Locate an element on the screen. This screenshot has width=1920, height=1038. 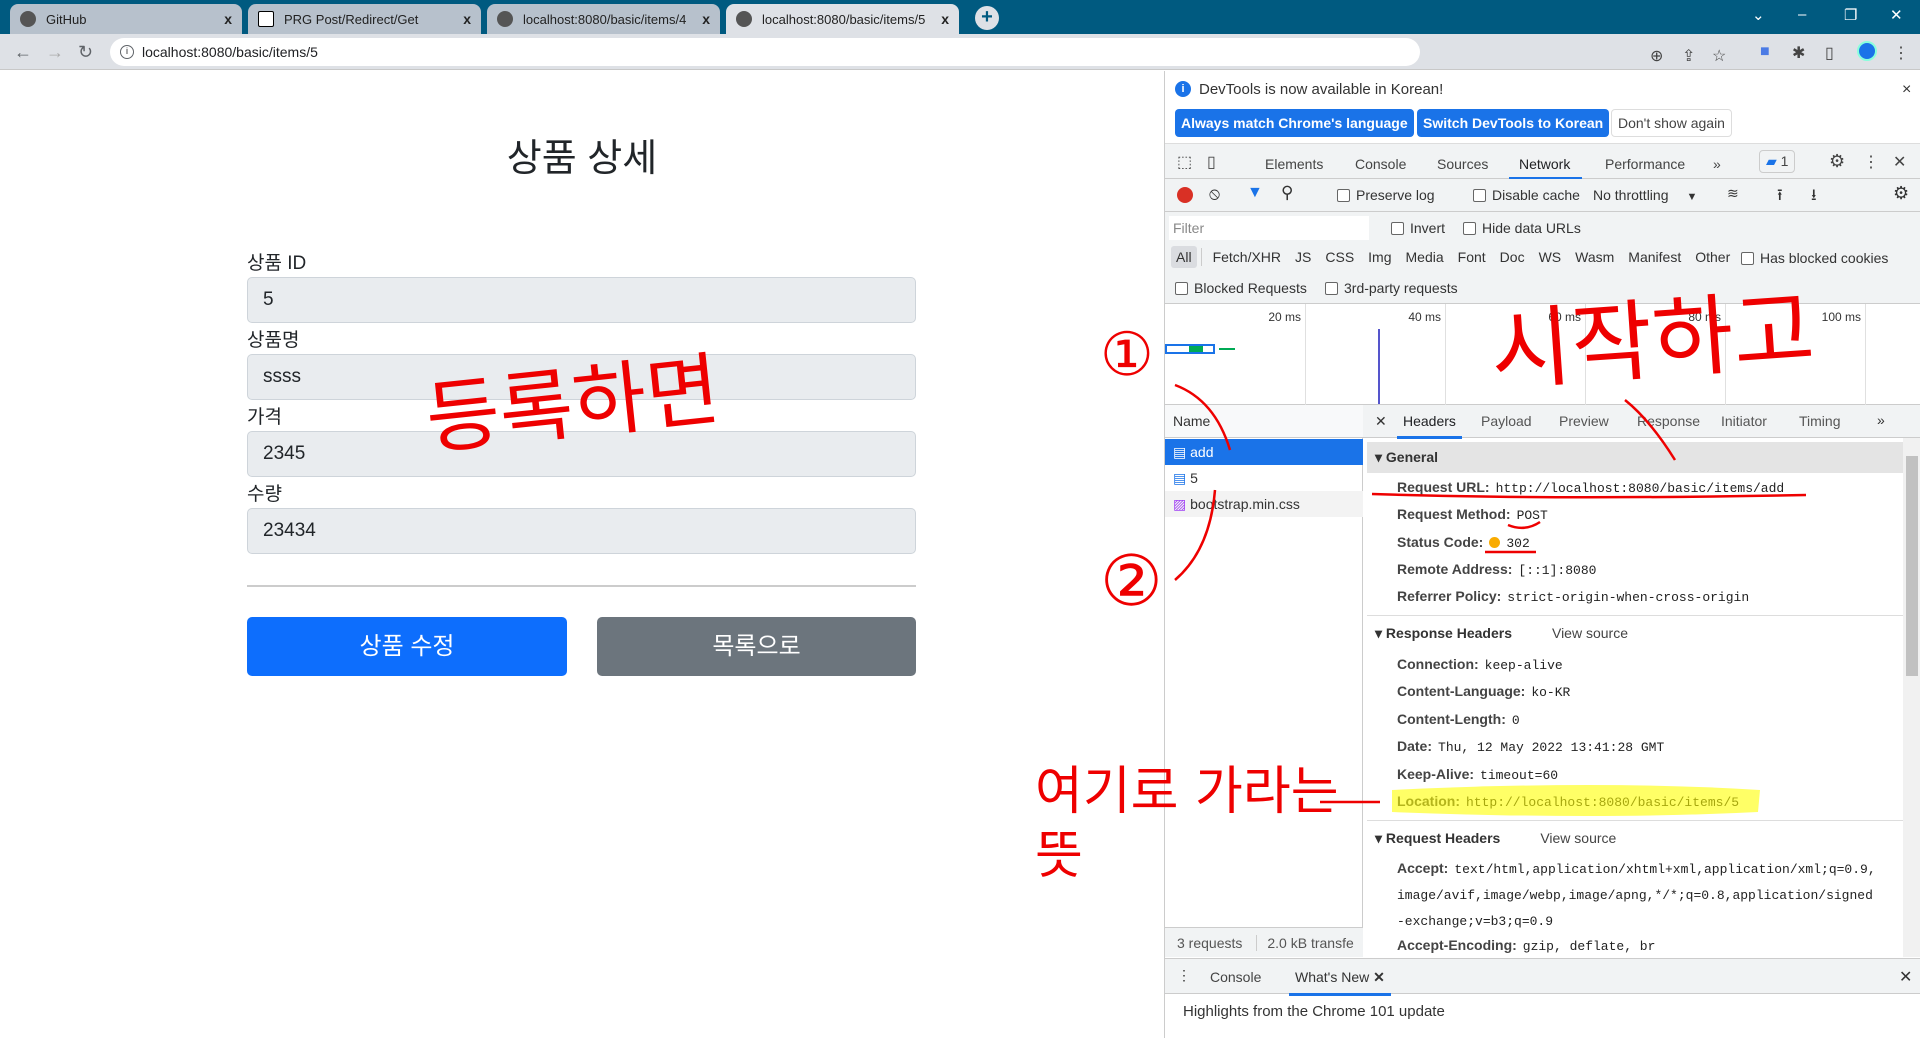
profile-avatar is located at coordinates (1867, 51).